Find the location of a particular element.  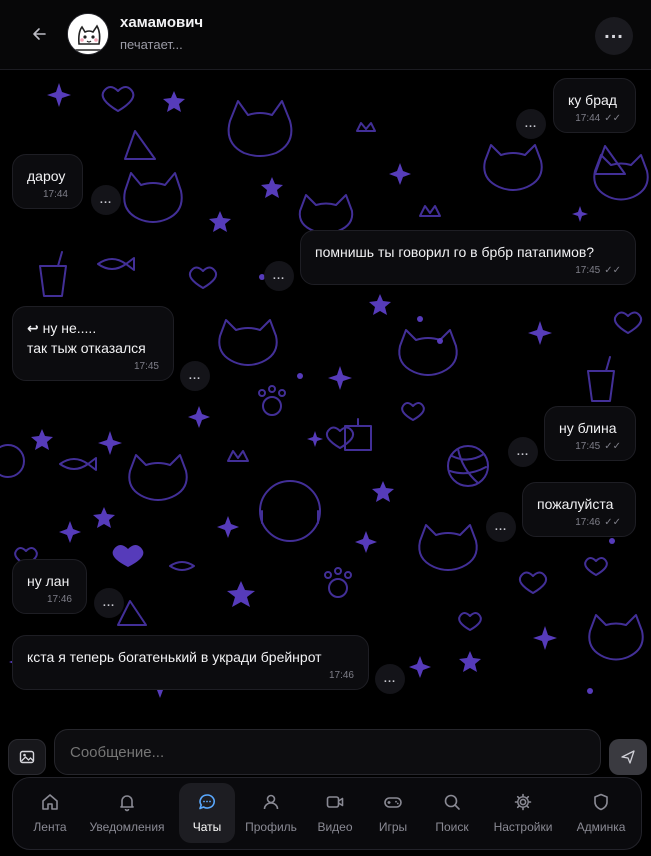

nav-label: Профиль is located at coordinates (271, 827).